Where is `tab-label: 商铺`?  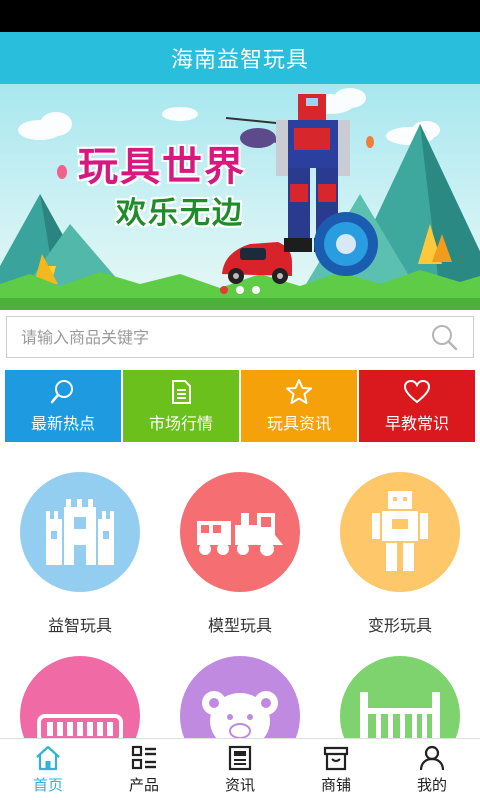 tab-label: 商铺 is located at coordinates (335, 785).